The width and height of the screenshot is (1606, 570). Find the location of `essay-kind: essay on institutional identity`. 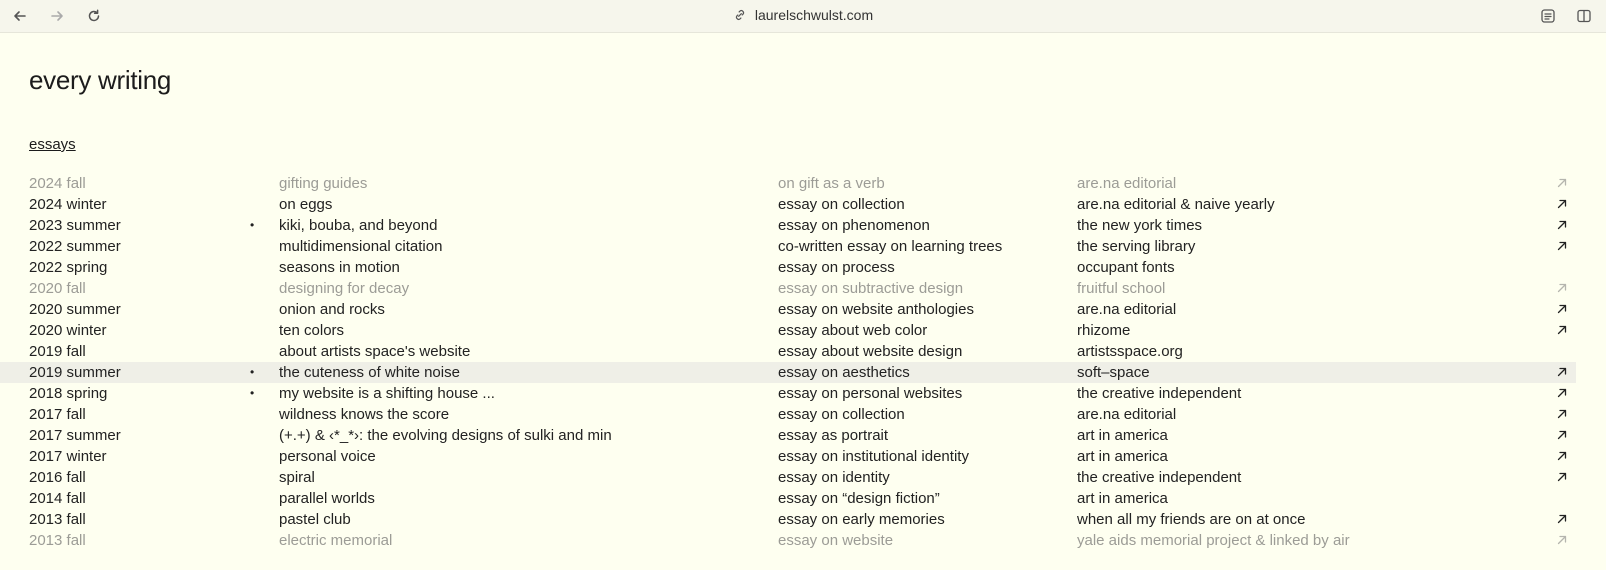

essay-kind: essay on institutional identity is located at coordinates (873, 456).